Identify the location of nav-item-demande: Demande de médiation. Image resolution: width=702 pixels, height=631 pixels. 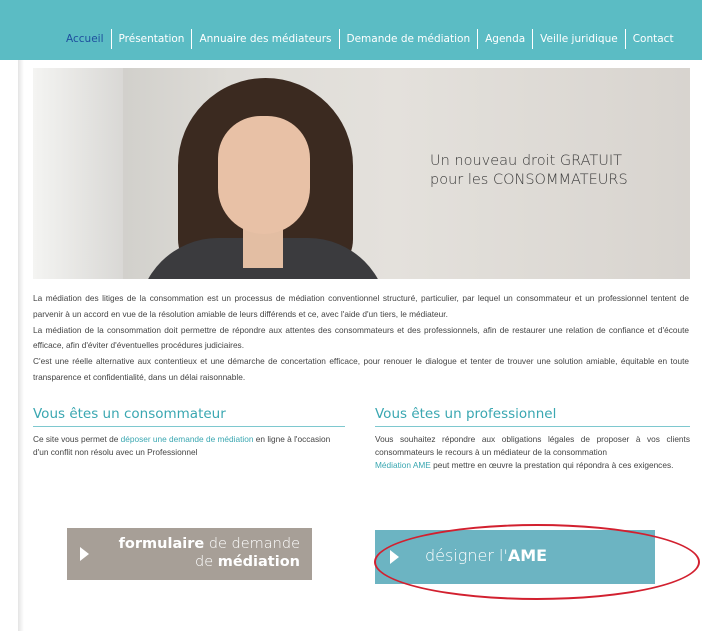
(408, 39).